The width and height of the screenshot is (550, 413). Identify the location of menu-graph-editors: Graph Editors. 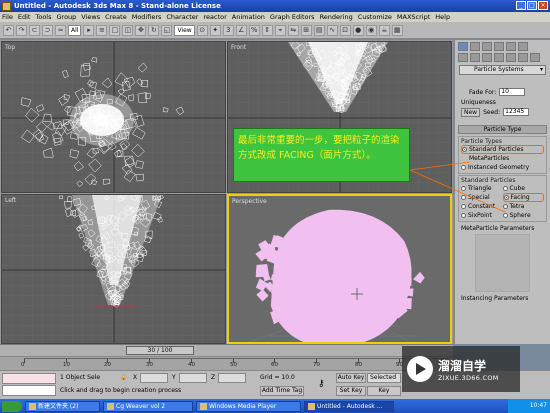
(292, 17).